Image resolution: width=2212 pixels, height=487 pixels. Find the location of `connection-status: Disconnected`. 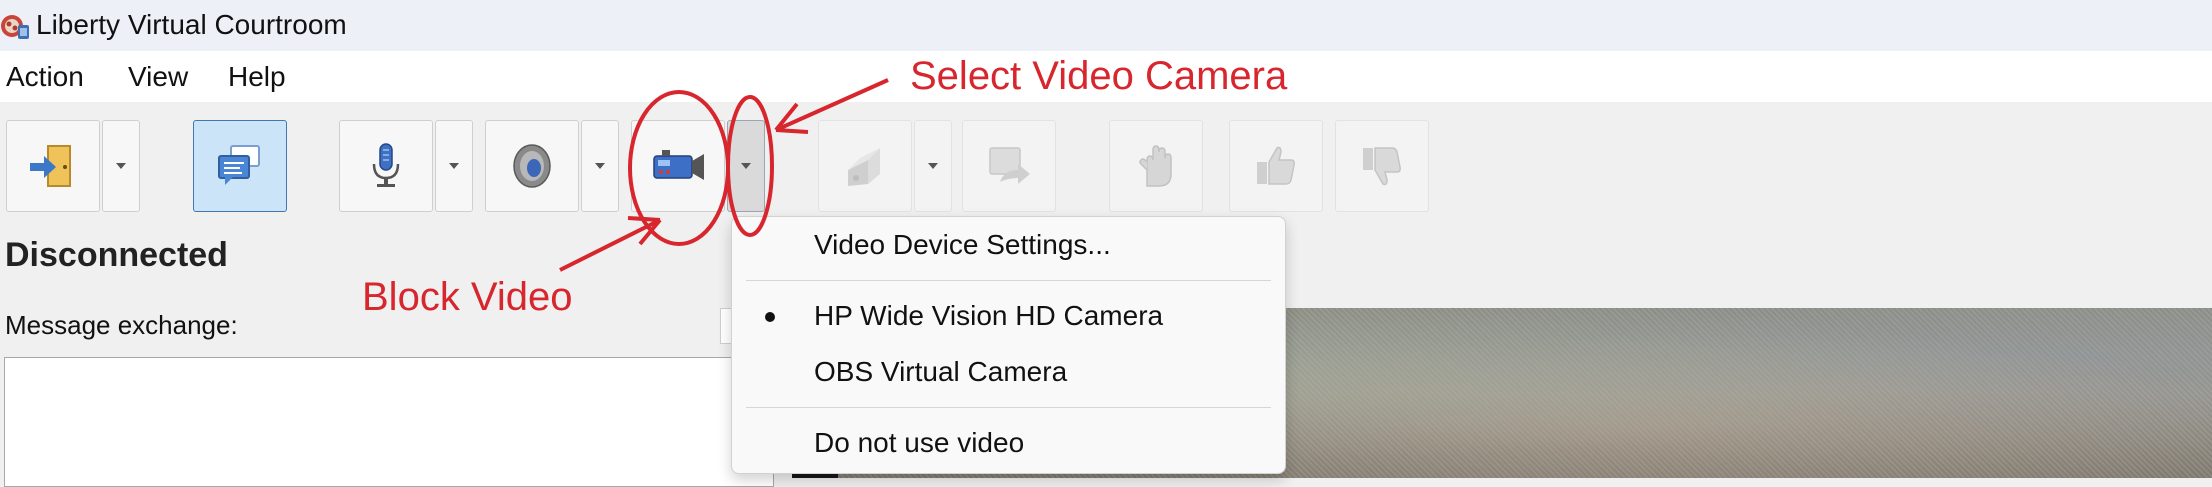

connection-status: Disconnected is located at coordinates (116, 255).